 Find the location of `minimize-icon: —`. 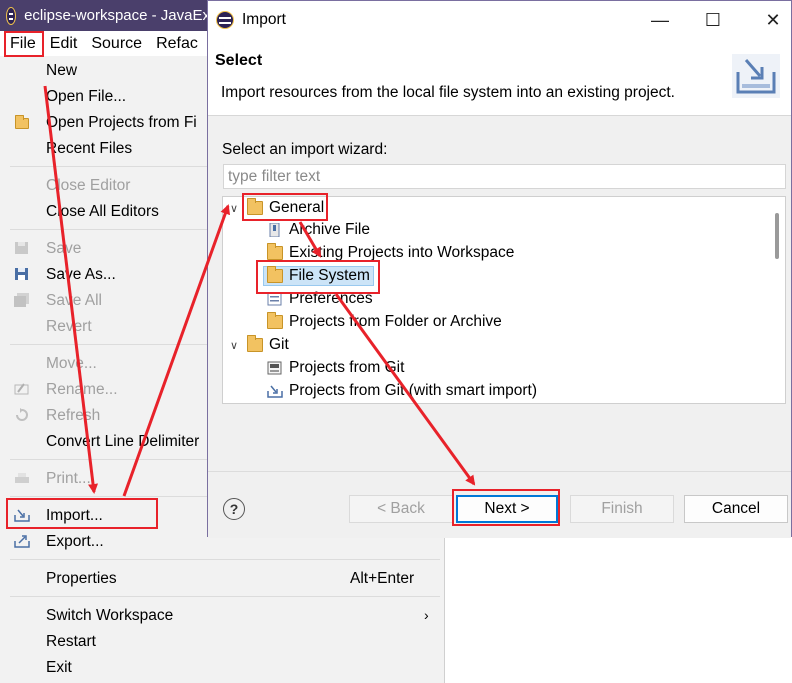

minimize-icon: — is located at coordinates (660, 20).